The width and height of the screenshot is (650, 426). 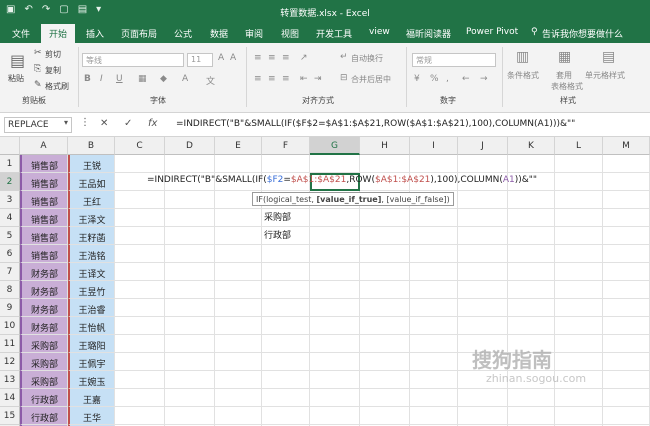 I want to click on right-align-icon: ≡, so click(x=286, y=79).